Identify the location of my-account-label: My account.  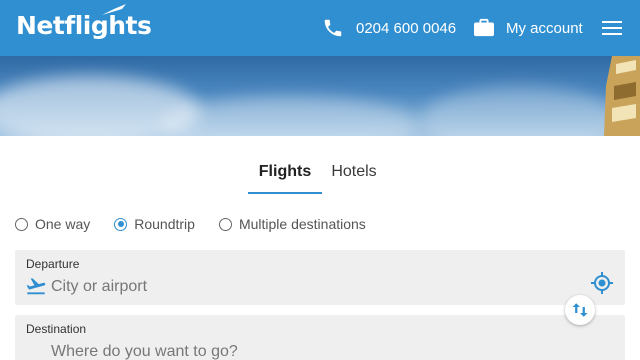
(544, 28).